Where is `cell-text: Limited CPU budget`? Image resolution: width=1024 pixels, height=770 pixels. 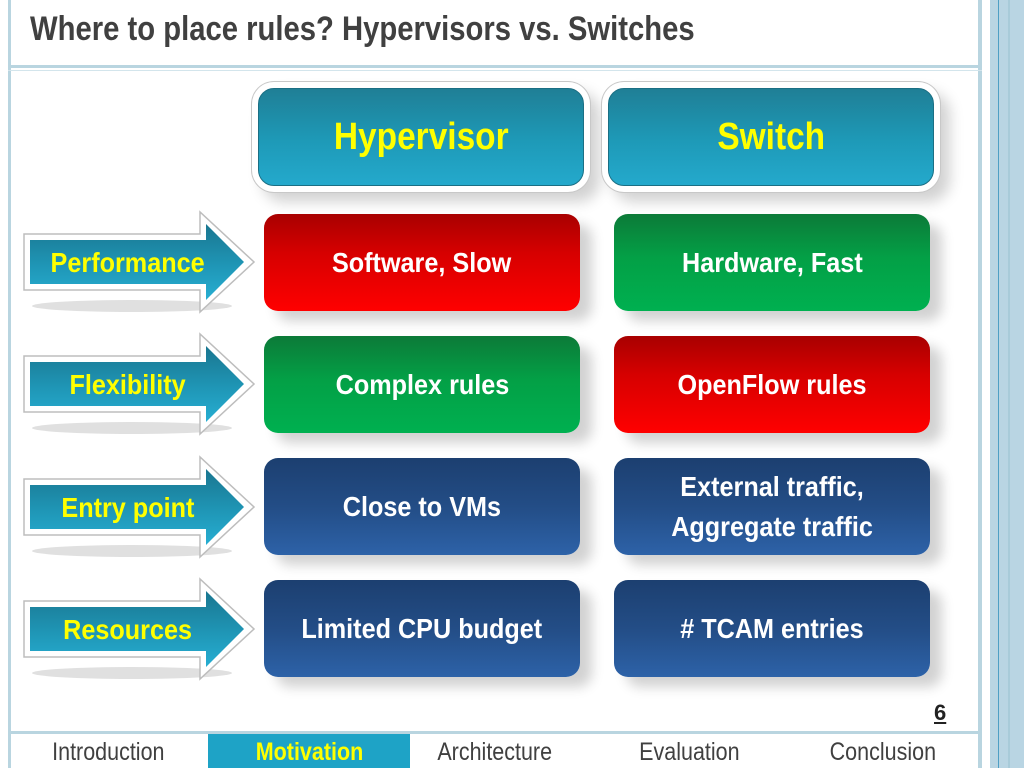 cell-text: Limited CPU budget is located at coordinates (422, 628).